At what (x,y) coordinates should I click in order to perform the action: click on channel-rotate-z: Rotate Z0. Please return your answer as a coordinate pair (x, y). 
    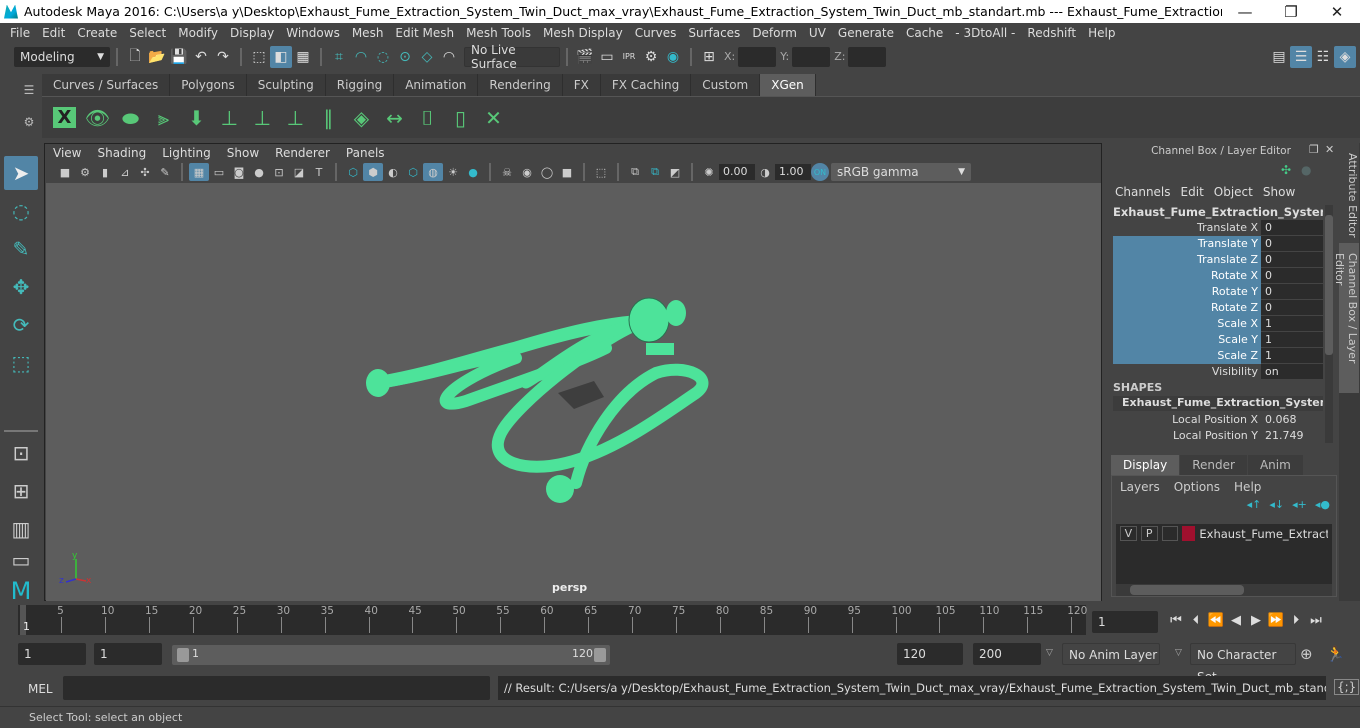
    Looking at the image, I should click on (1218, 308).